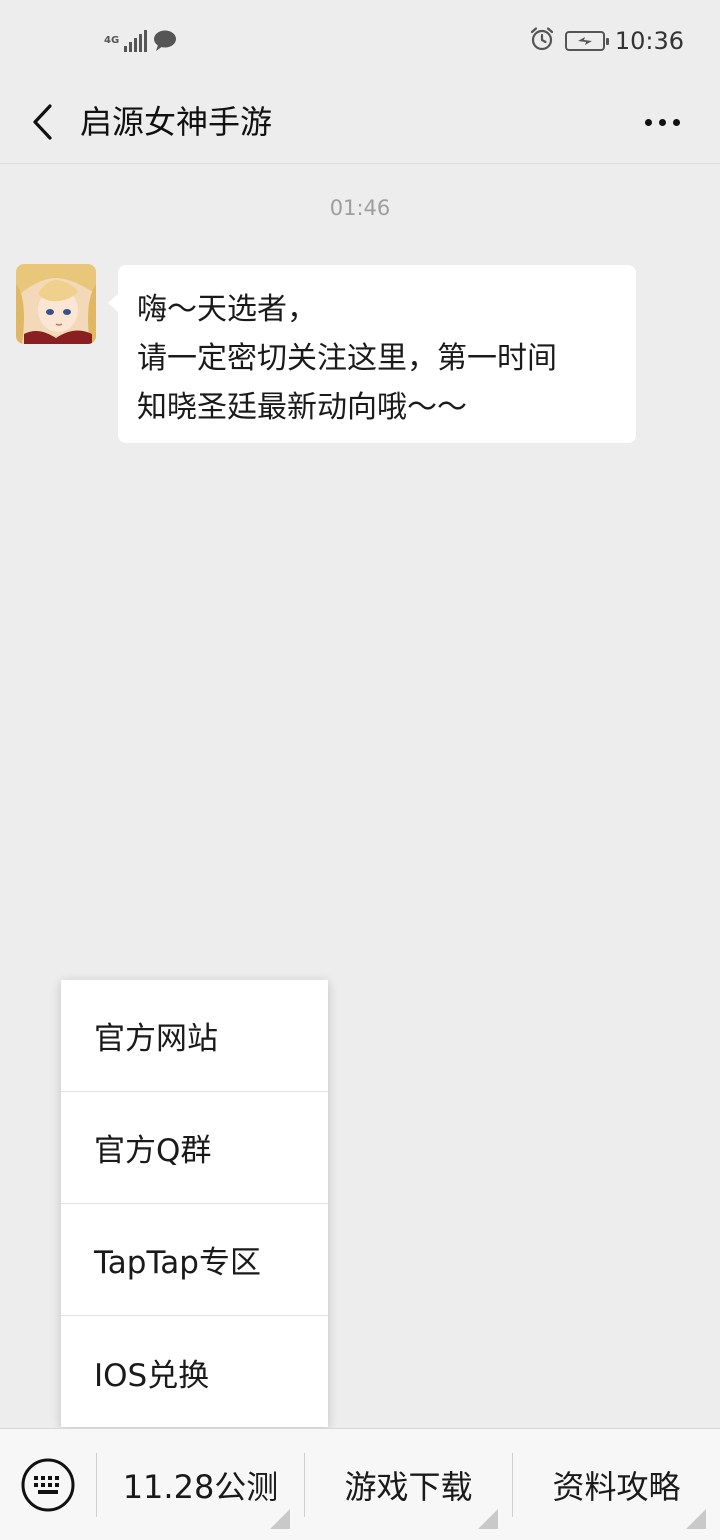 The height and width of the screenshot is (1540, 720). What do you see at coordinates (302, 407) in the screenshot?
I see `message-text-line: 知晓圣廷最新动向哦～～` at bounding box center [302, 407].